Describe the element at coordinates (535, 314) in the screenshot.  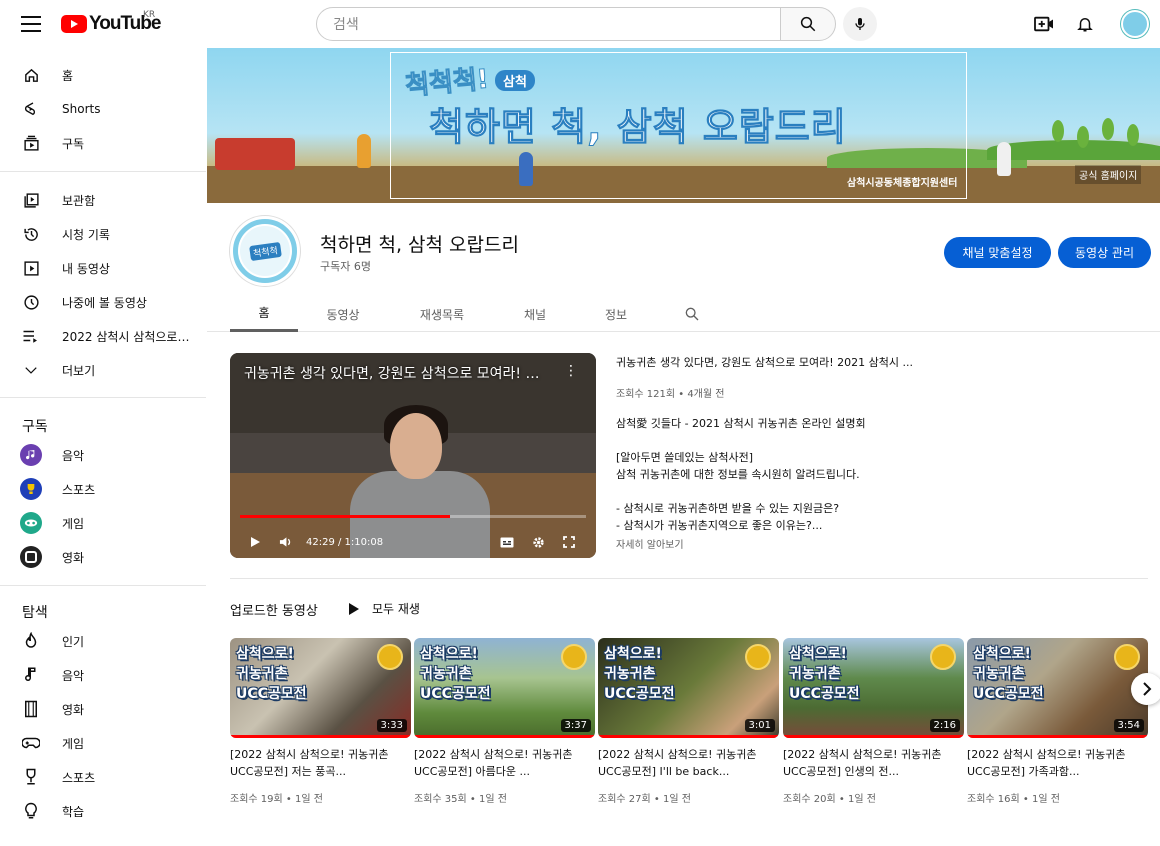
I see `tab-channels: 채널` at that location.